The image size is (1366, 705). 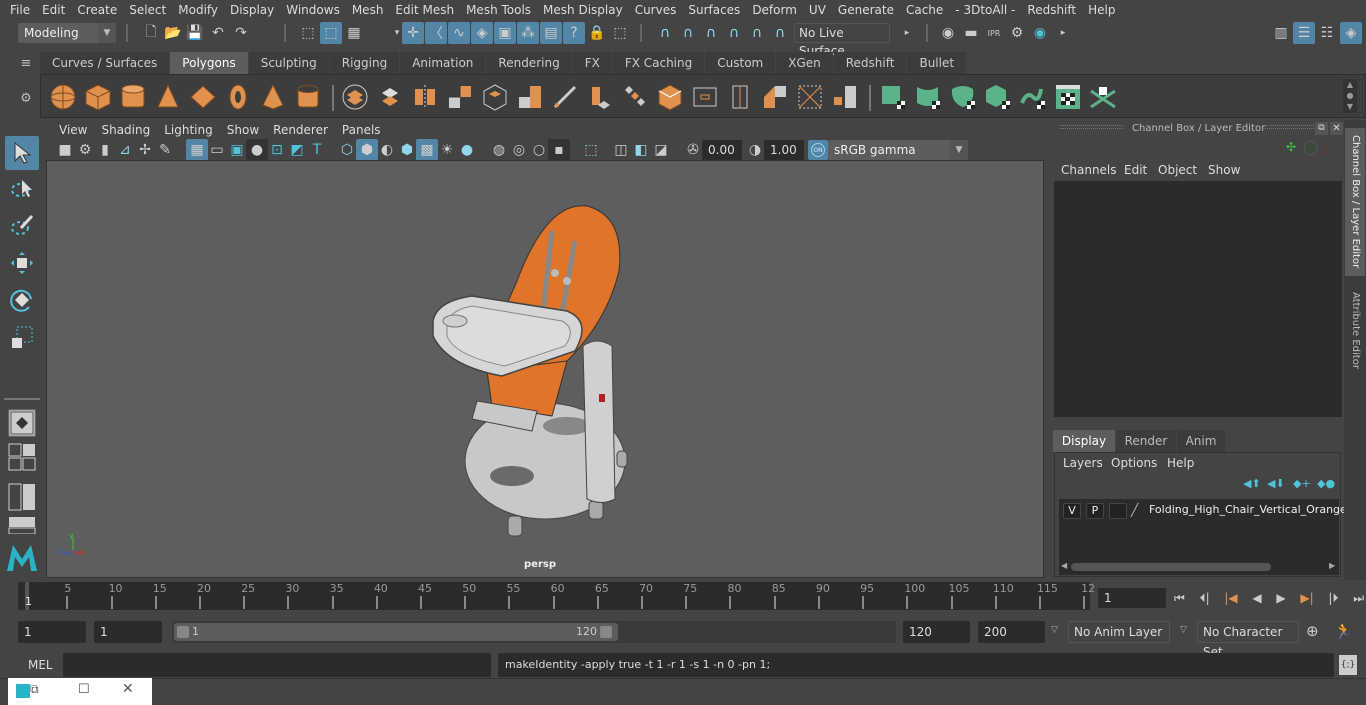 I want to click on exposure-icon: ✇, so click(x=693, y=150).